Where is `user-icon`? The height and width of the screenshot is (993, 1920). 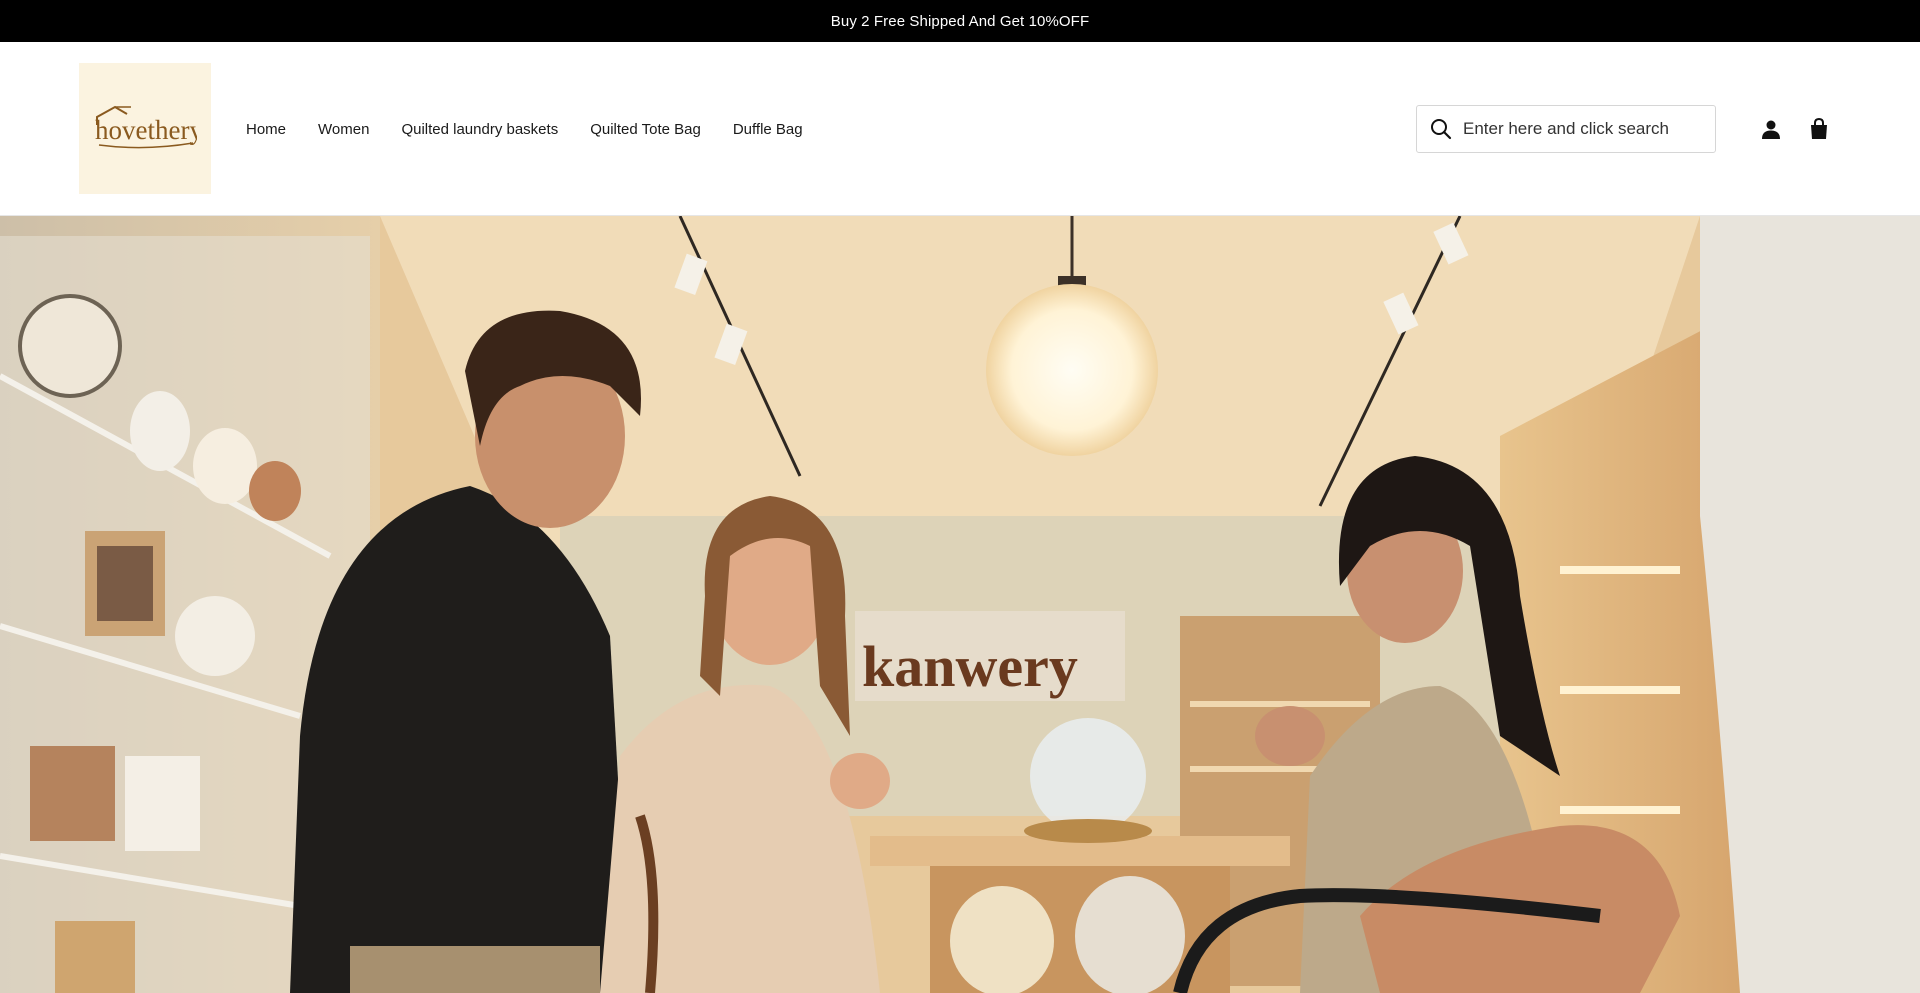 user-icon is located at coordinates (1771, 129).